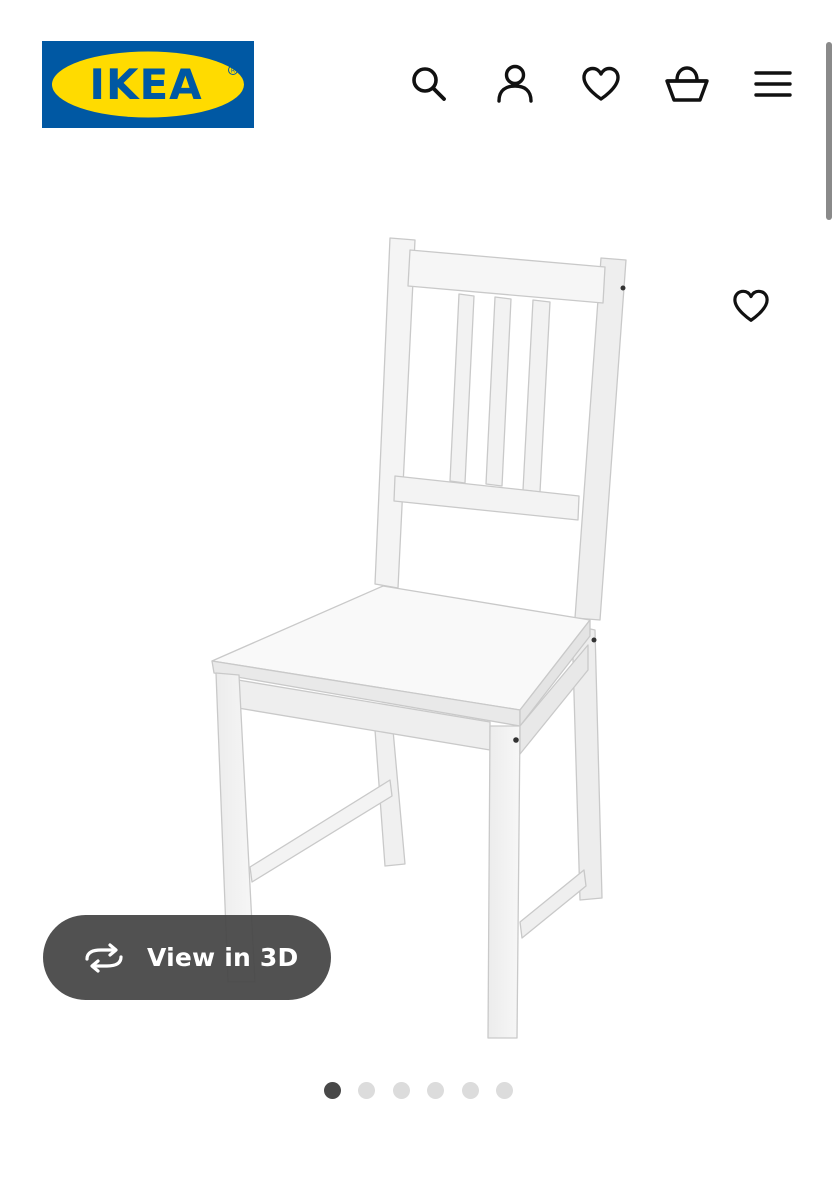  Describe the element at coordinates (233, 71) in the screenshot. I see `svg-text: R` at that location.